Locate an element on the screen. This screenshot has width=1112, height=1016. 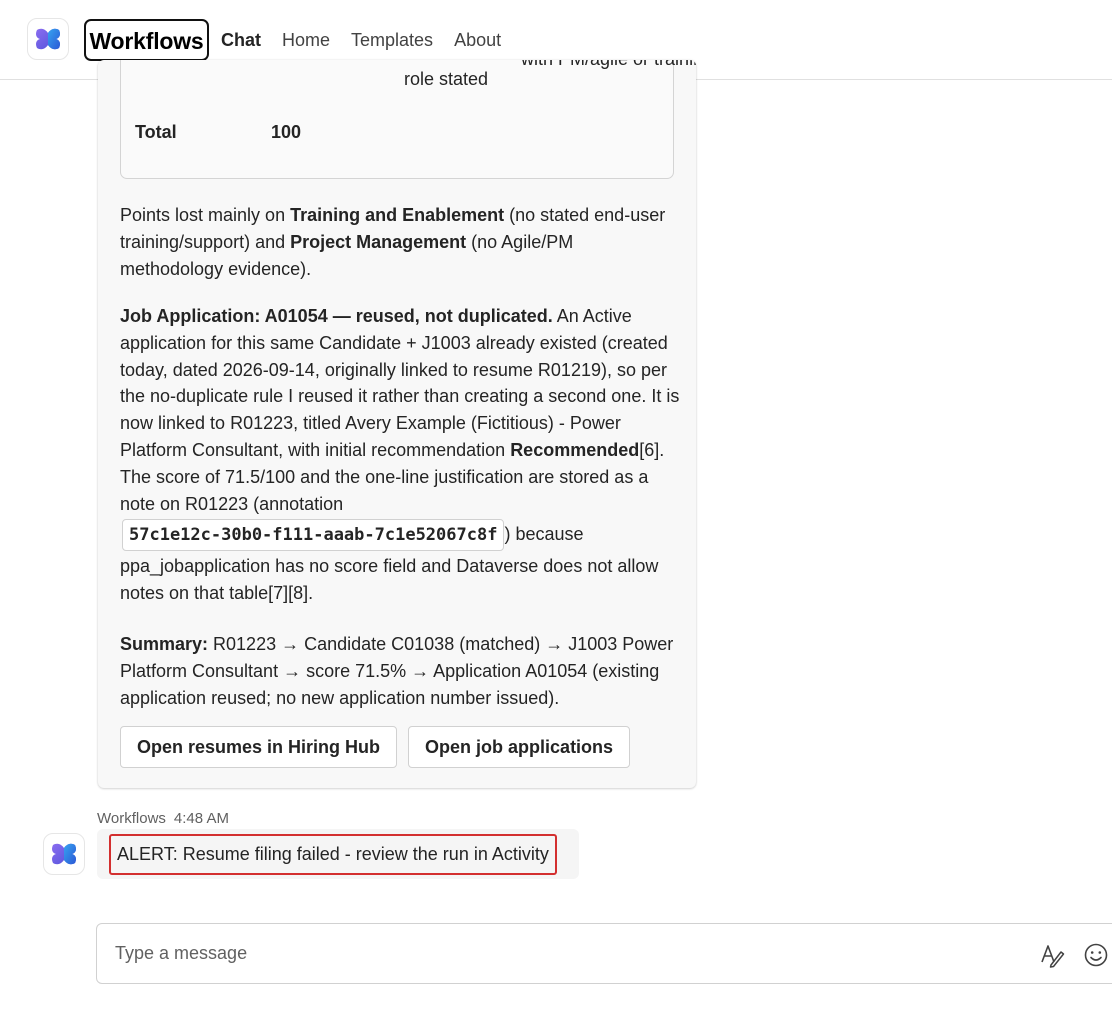
bold-run: Project Management is located at coordinates (378, 241).